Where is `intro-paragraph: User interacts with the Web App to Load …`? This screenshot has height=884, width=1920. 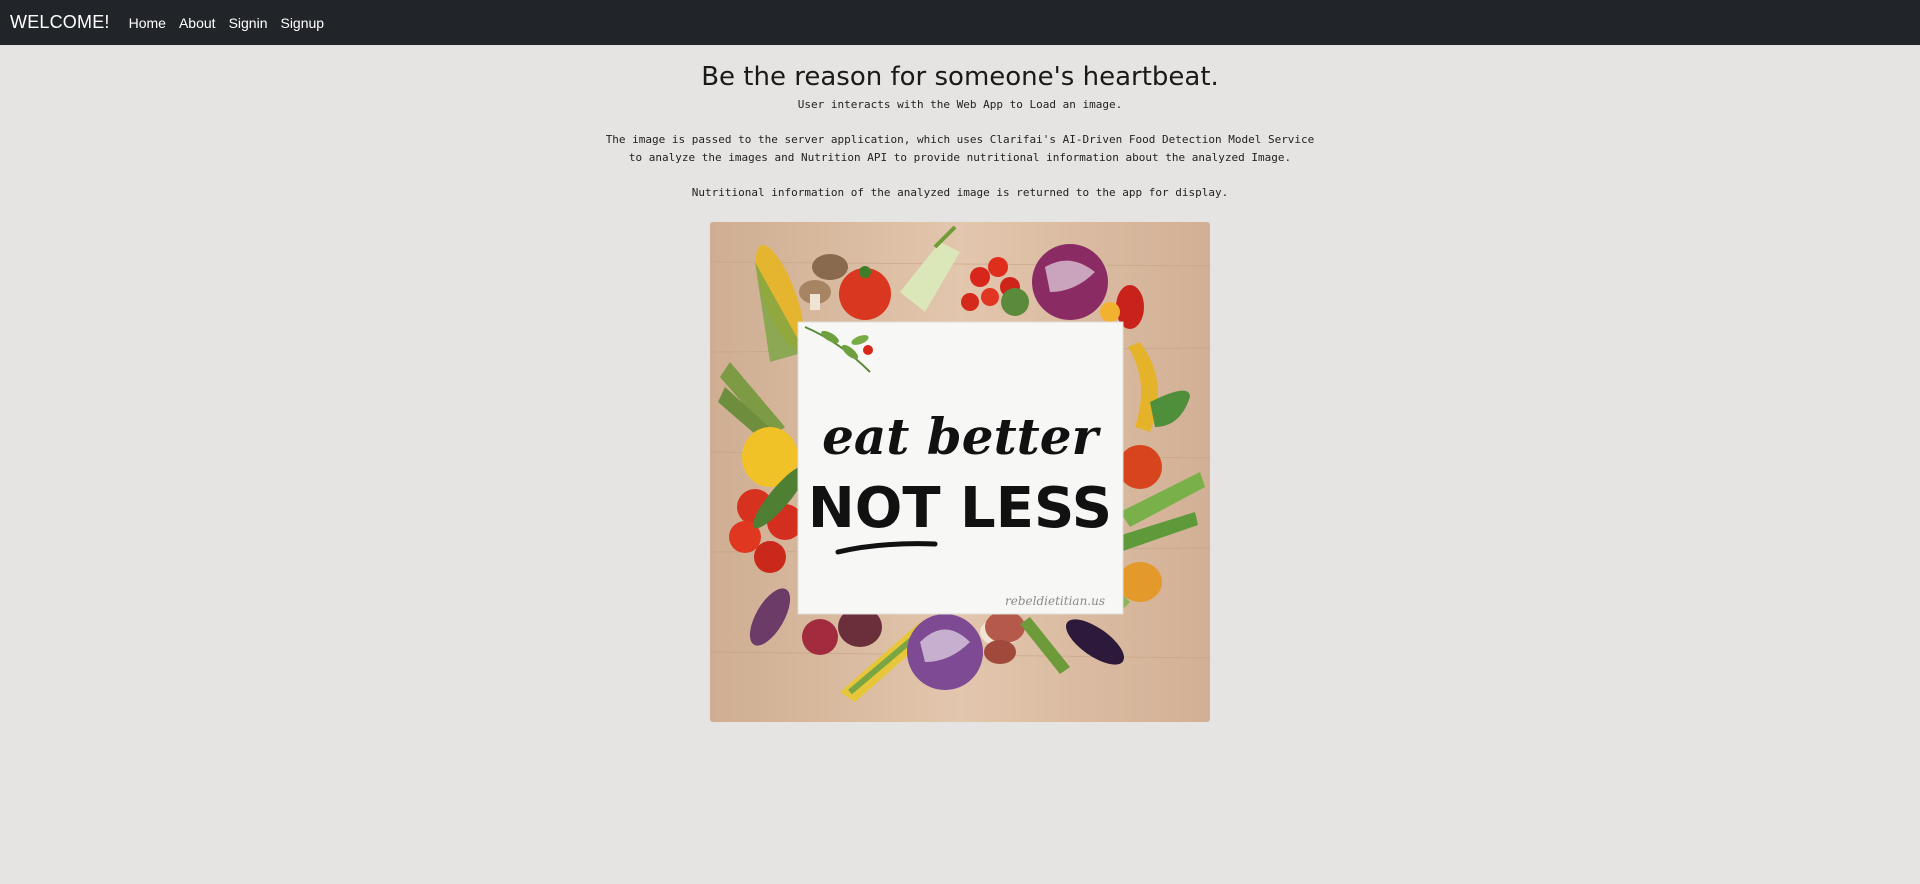 intro-paragraph: User interacts with the Web App to Load … is located at coordinates (960, 104).